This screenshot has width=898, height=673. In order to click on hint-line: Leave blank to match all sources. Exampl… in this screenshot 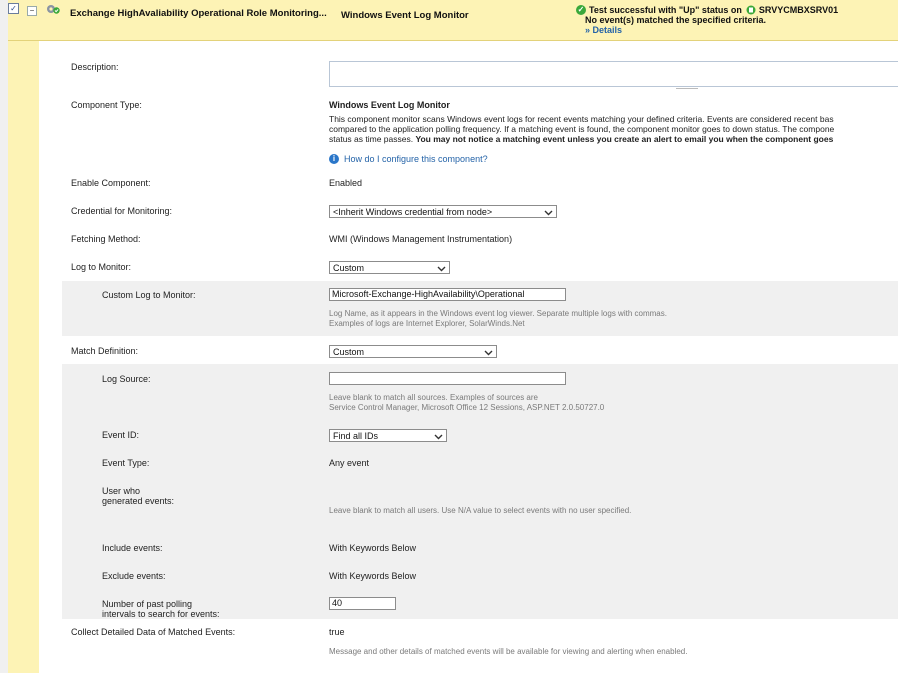, I will do `click(433, 397)`.